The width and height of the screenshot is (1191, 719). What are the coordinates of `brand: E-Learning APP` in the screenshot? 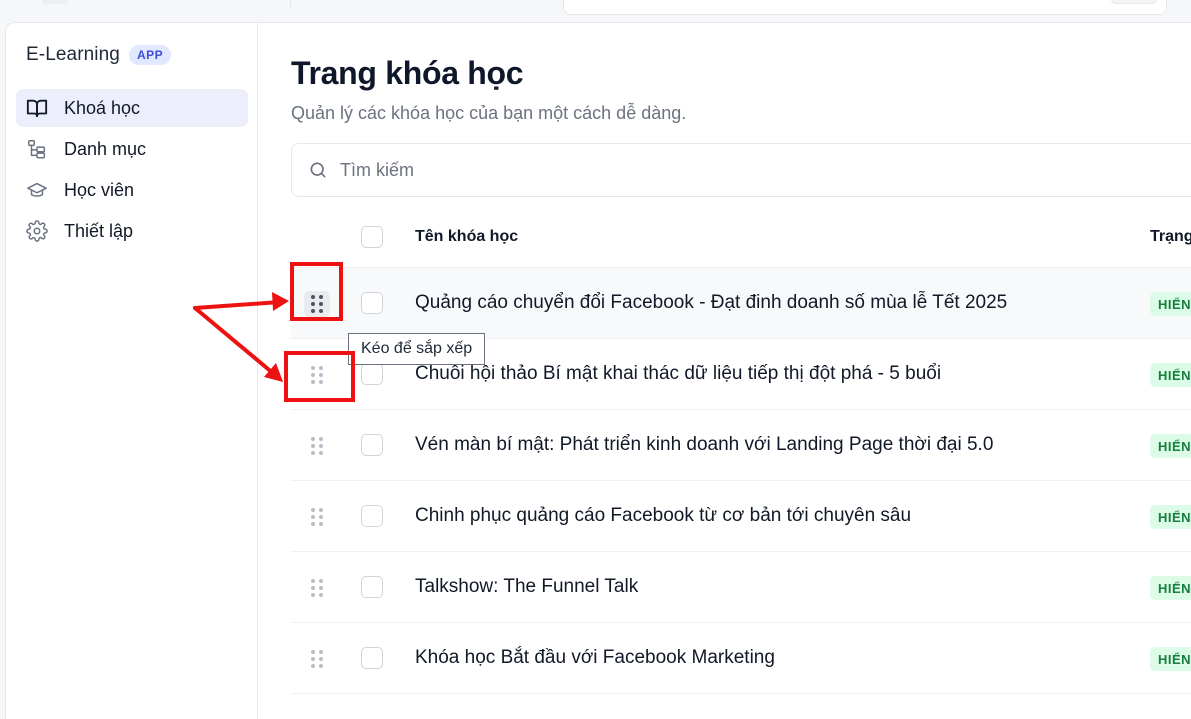 It's located at (99, 55).